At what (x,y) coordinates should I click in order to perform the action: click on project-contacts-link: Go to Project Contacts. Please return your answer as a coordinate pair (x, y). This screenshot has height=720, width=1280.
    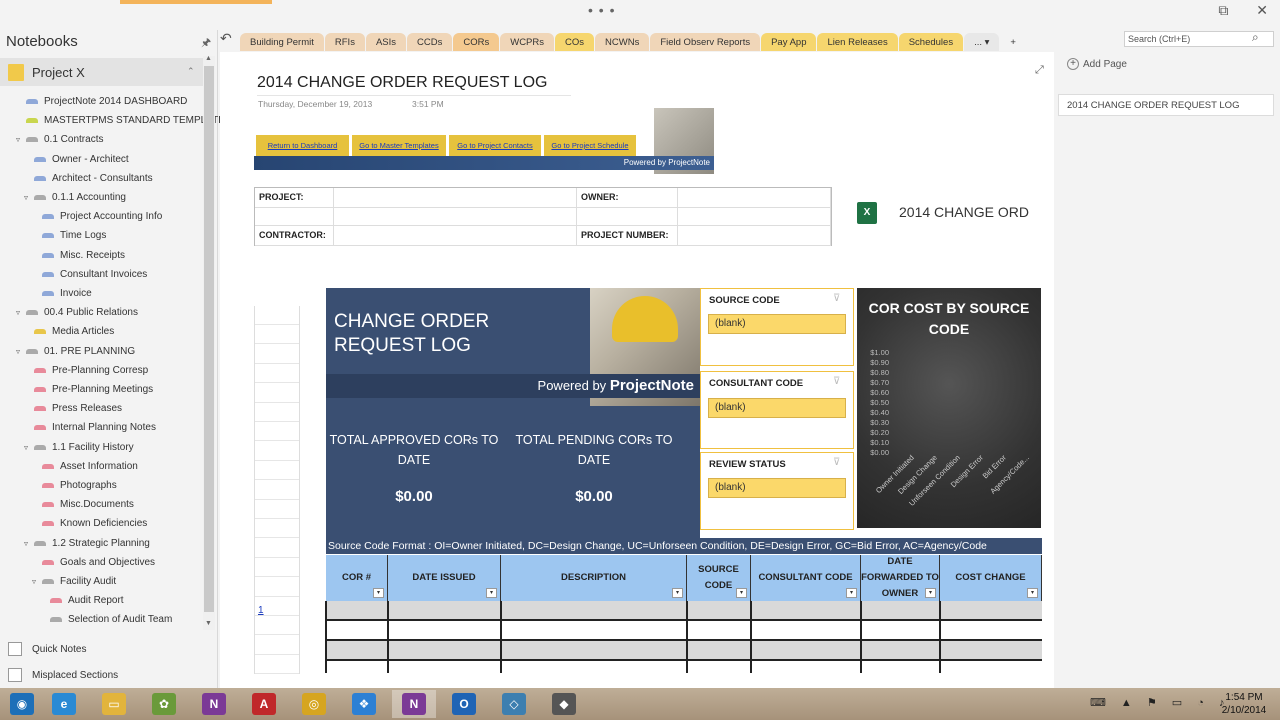
    Looking at the image, I should click on (495, 145).